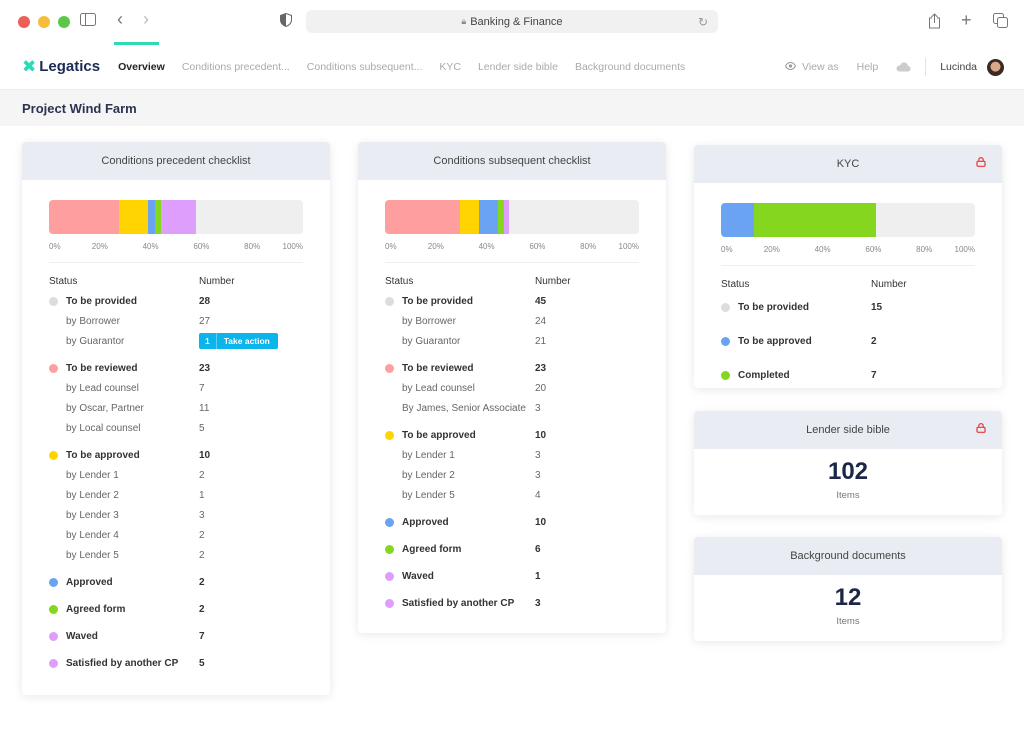  Describe the element at coordinates (464, 408) in the screenshot. I see `status-label: By James, Senior Associate` at that location.